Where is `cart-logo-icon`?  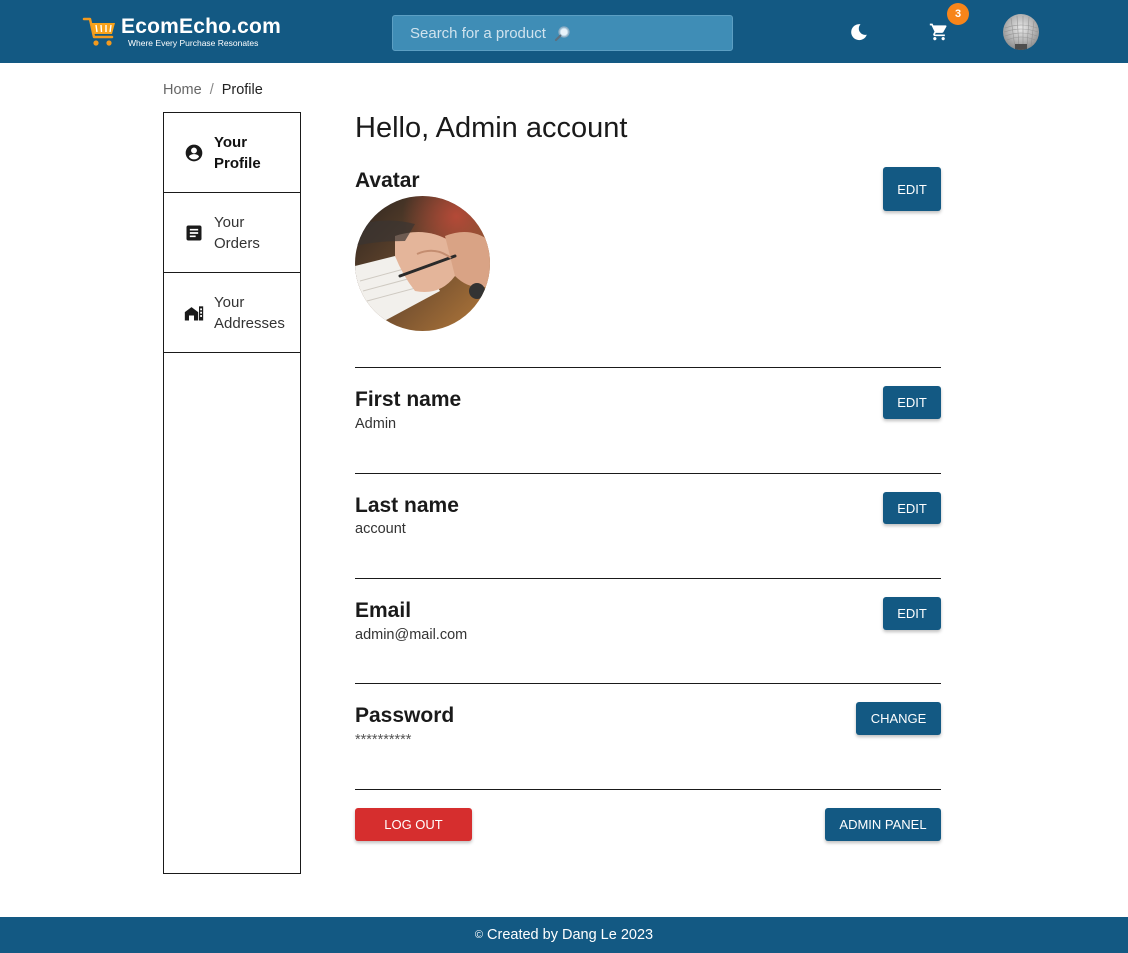
cart-logo-icon is located at coordinates (98, 31).